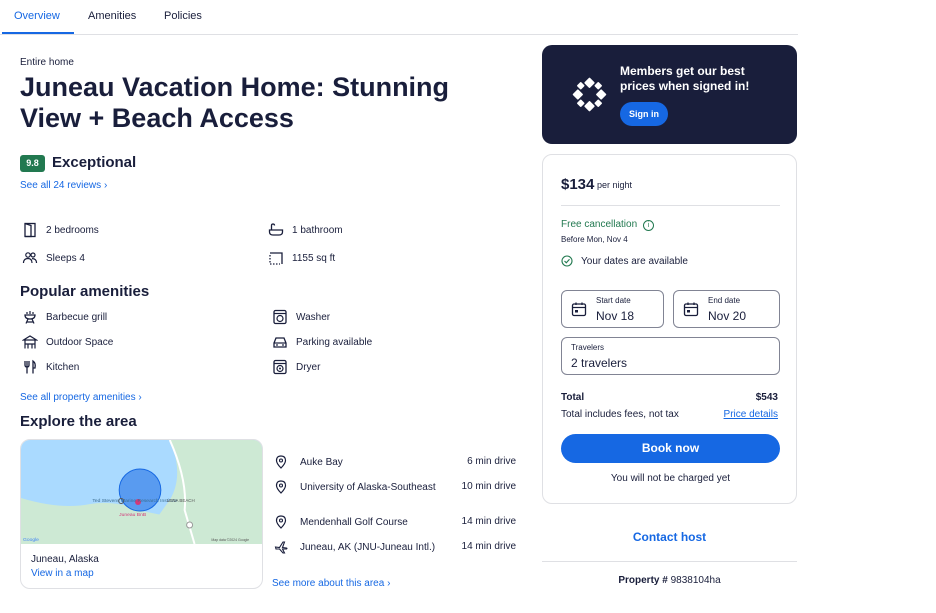 Image resolution: width=936 pixels, height=613 pixels. What do you see at coordinates (133, 515) in the screenshot?
I see `map-label-bnb: Juneau BnB` at bounding box center [133, 515].